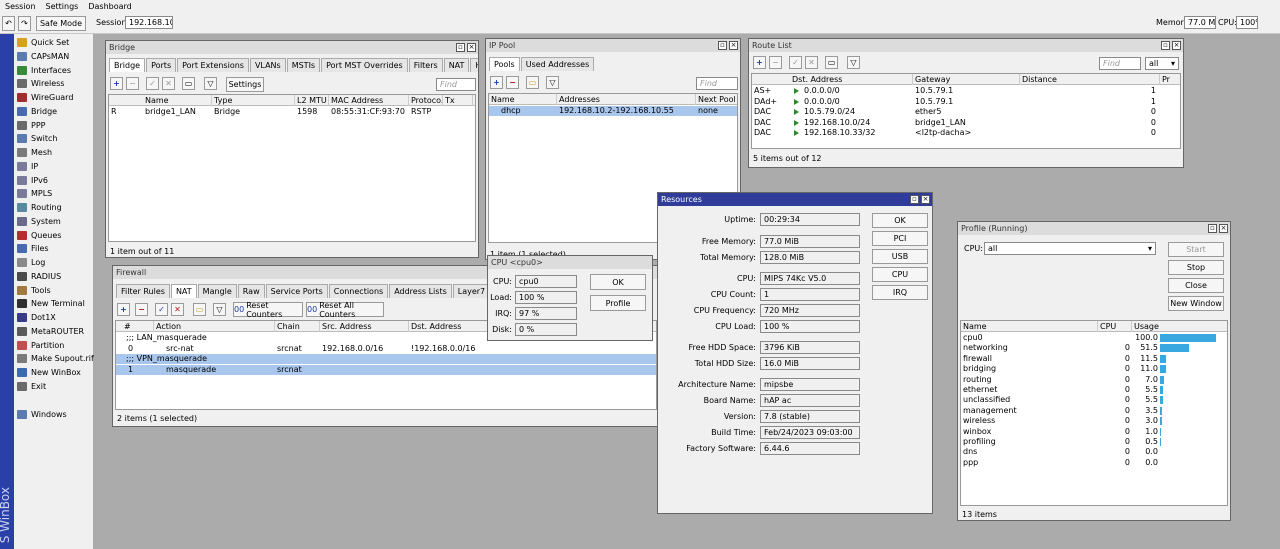  What do you see at coordinates (1094, 338) in the screenshot?
I see `profile-row: cpu0 100.0` at bounding box center [1094, 338].